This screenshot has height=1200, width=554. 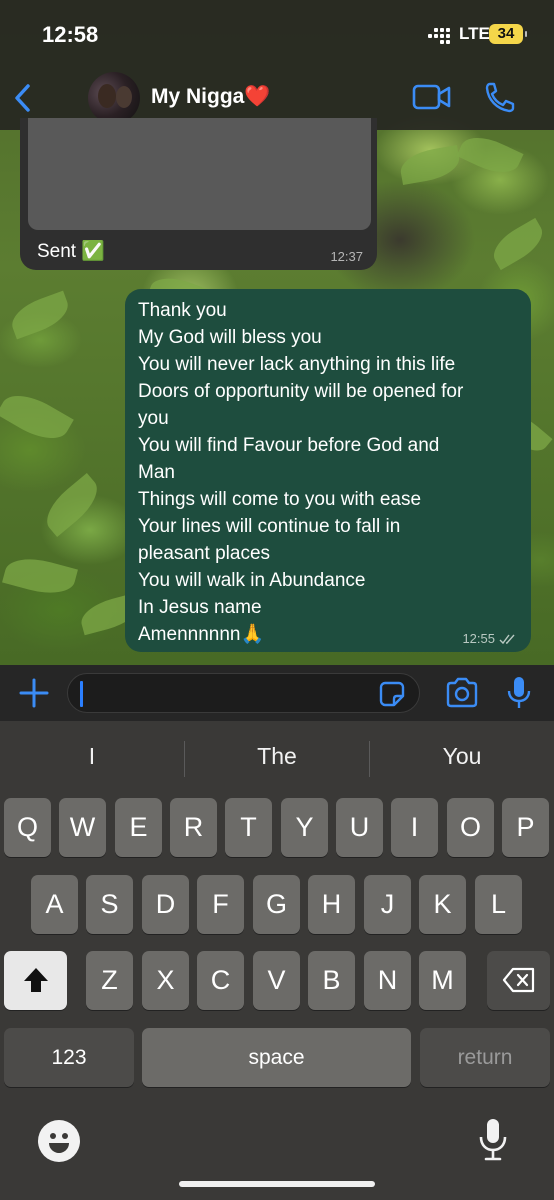 I want to click on message-line: Things will come to you with ease, so click(x=280, y=499).